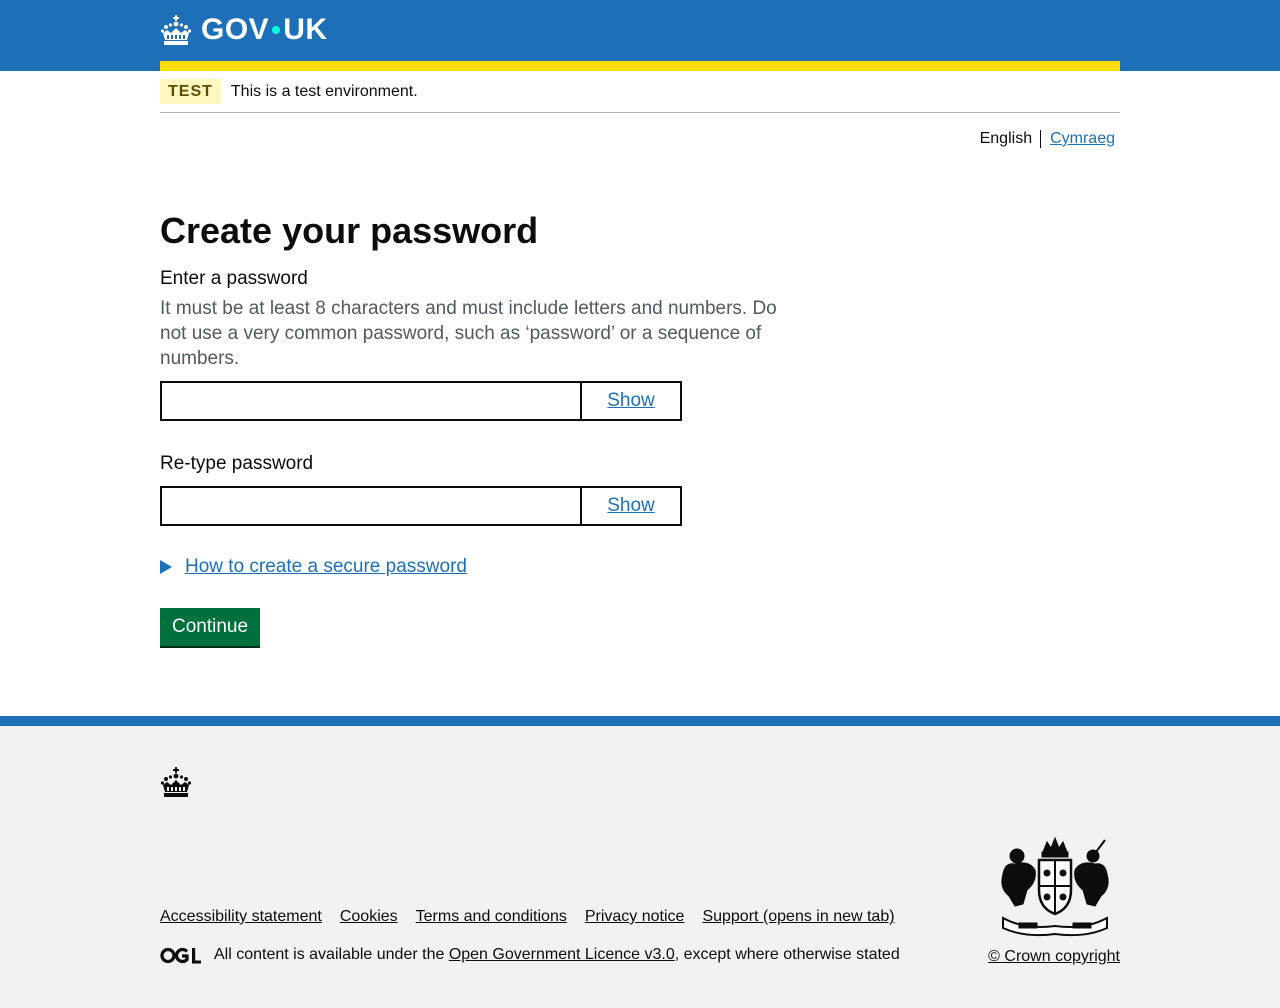 This screenshot has width=1280, height=1008. I want to click on royal-coat-of-arms-icon, so click(1055, 886).